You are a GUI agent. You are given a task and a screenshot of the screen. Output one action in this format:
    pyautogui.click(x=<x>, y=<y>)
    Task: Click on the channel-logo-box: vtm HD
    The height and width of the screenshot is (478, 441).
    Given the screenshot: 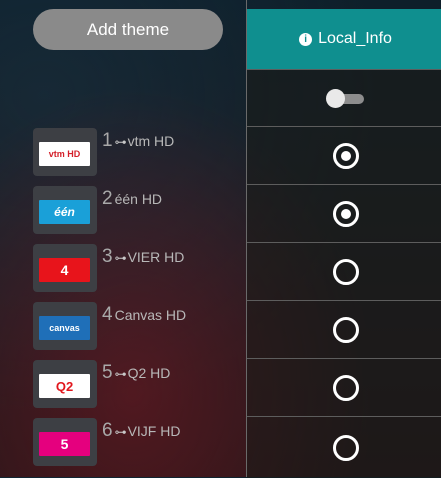 What is the action you would take?
    pyautogui.click(x=65, y=152)
    